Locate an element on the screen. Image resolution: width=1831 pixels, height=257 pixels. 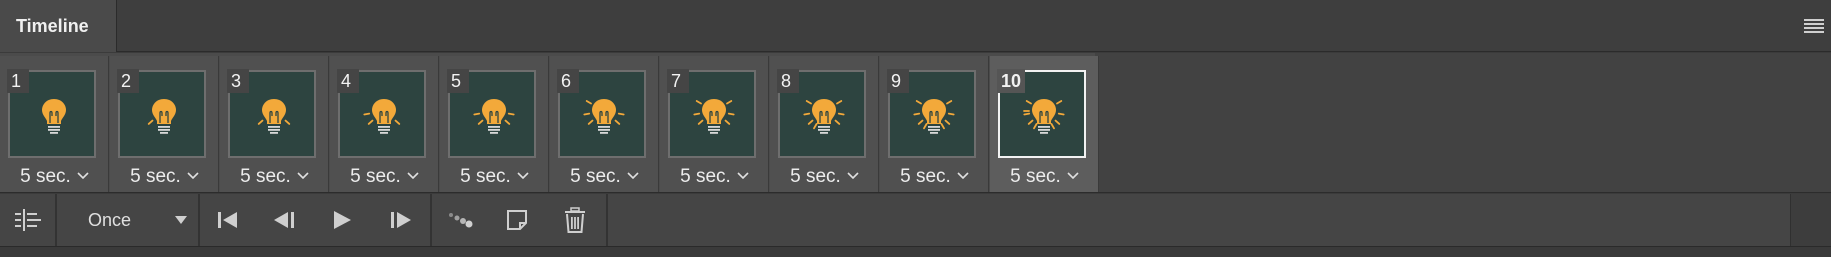
animation-frame: 9 5 sec. is located at coordinates (934, 124).